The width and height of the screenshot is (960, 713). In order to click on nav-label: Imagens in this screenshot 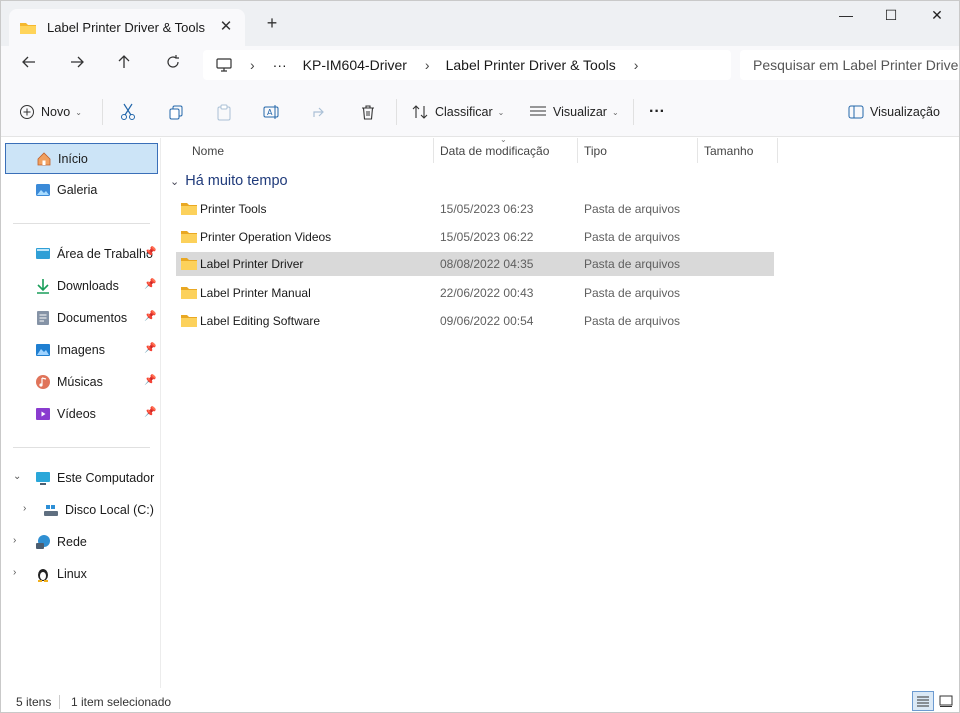, I will do `click(81, 350)`.